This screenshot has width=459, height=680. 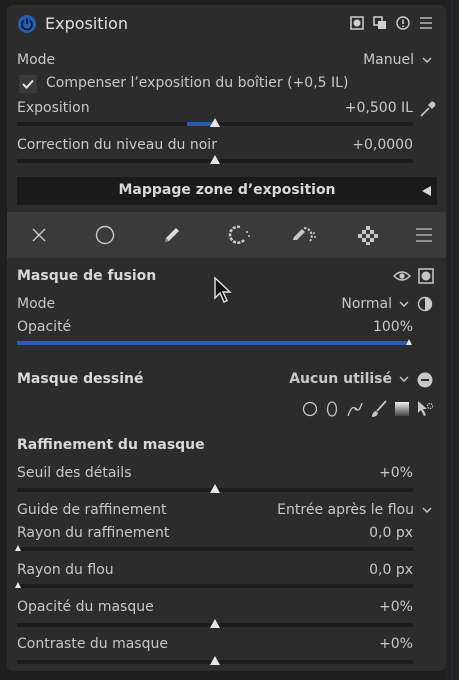 I want to click on details-threshold-slider: Seuil des détails +0%, so click(x=215, y=480).